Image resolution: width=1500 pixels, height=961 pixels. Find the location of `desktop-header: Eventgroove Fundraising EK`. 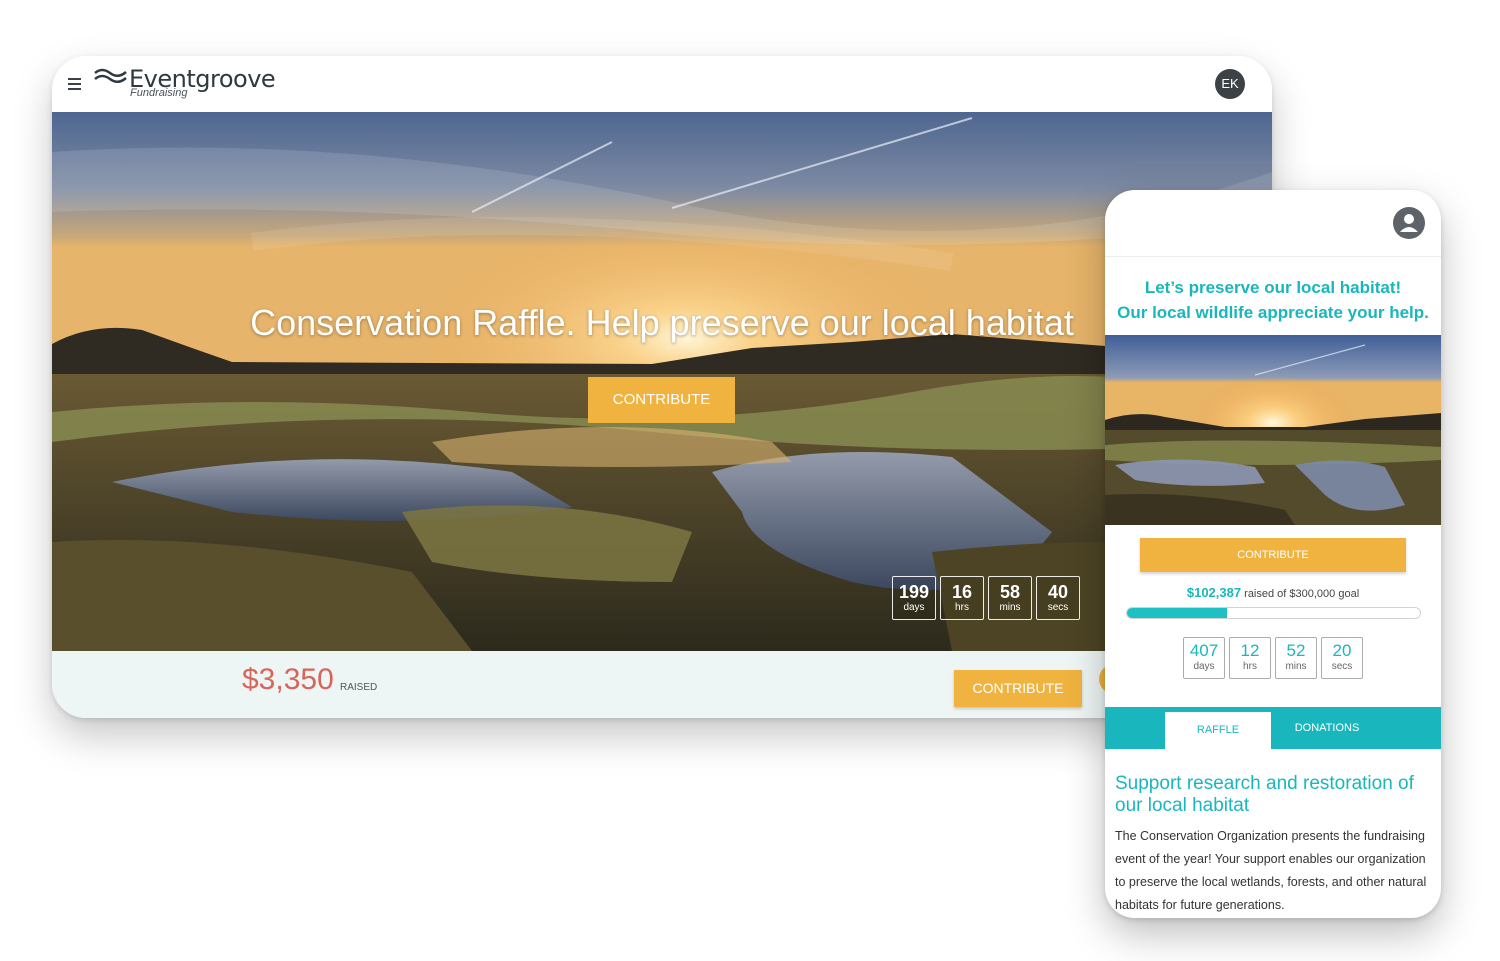

desktop-header: Eventgroove Fundraising EK is located at coordinates (662, 84).